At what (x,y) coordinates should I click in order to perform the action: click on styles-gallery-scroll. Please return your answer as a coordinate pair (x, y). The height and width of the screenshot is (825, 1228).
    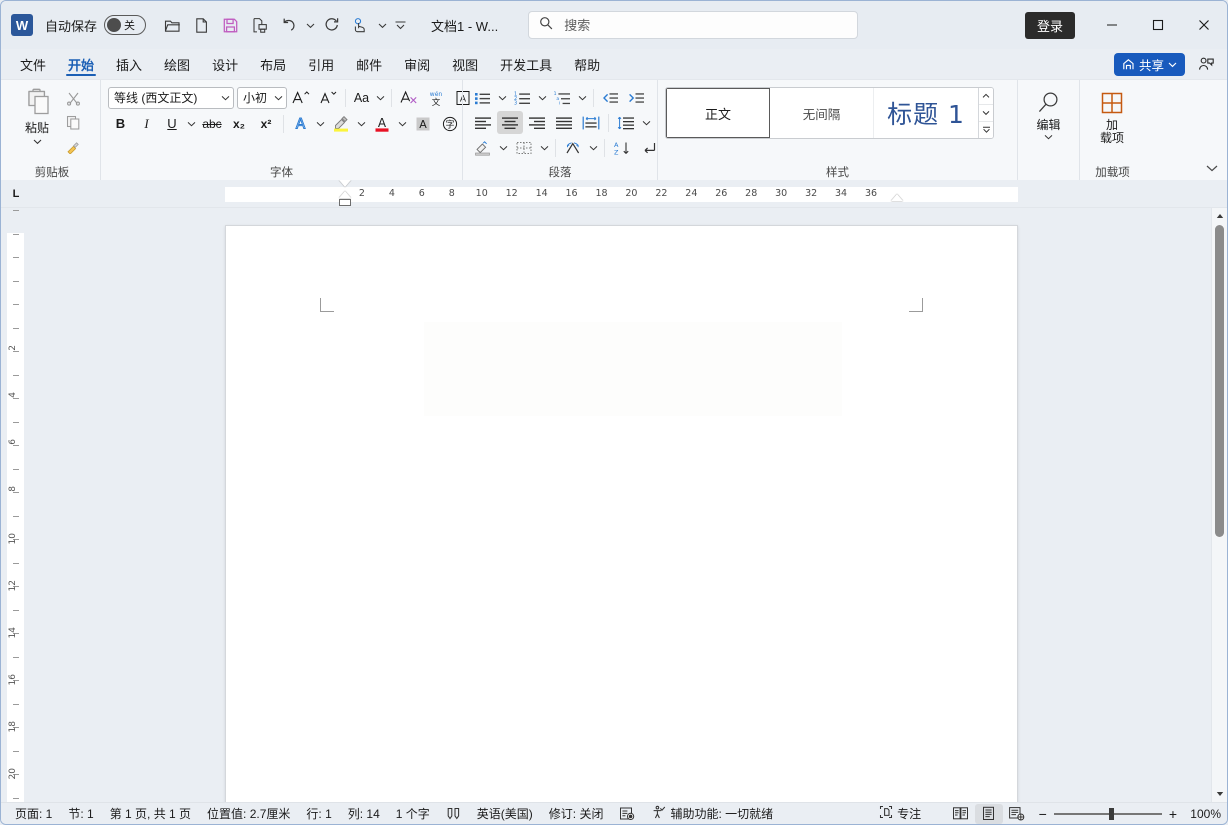
    Looking at the image, I should click on (985, 113).